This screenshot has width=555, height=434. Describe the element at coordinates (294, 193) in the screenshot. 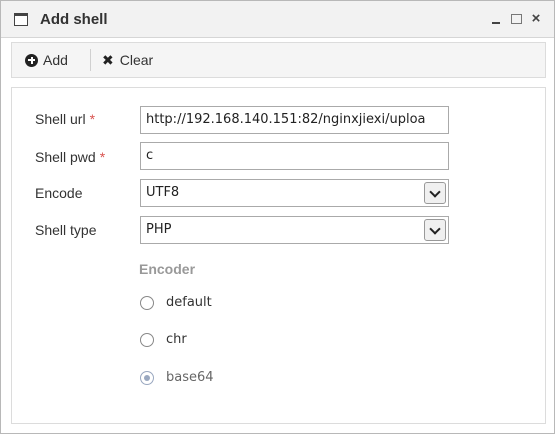

I see `encode-select: UTF8` at that location.